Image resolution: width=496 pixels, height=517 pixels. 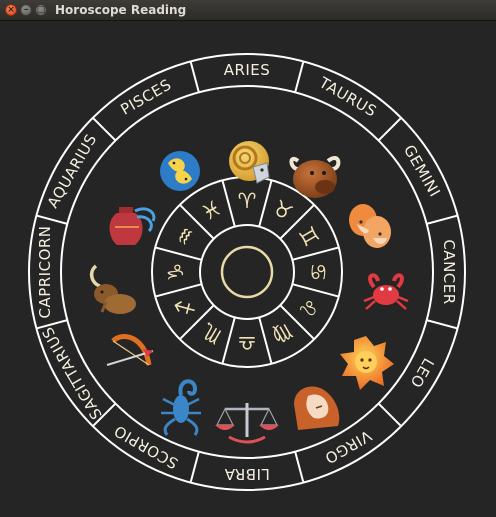 I want to click on glyph-capricorn-icon: ♑, so click(x=176, y=272).